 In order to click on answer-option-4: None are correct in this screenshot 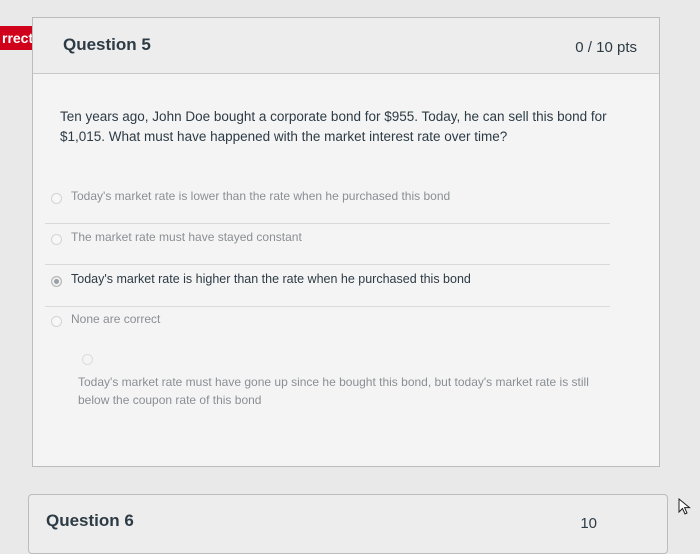, I will do `click(327, 326)`.